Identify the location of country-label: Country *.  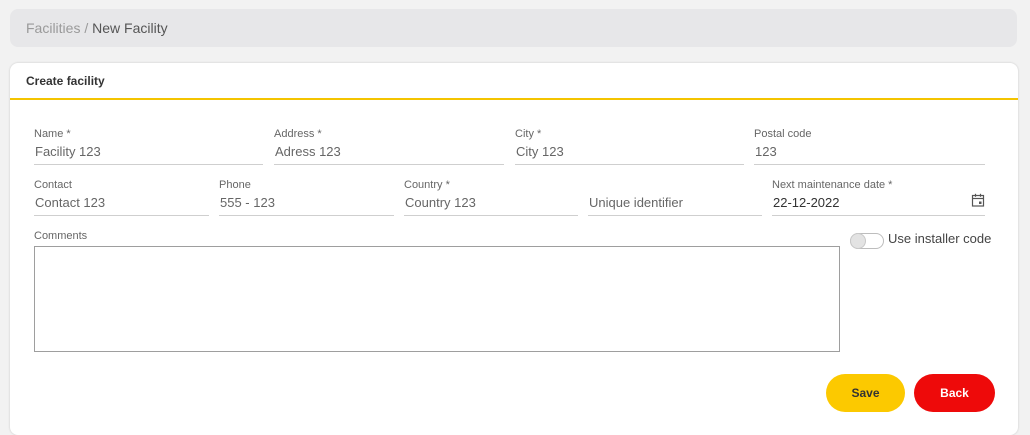
(427, 185).